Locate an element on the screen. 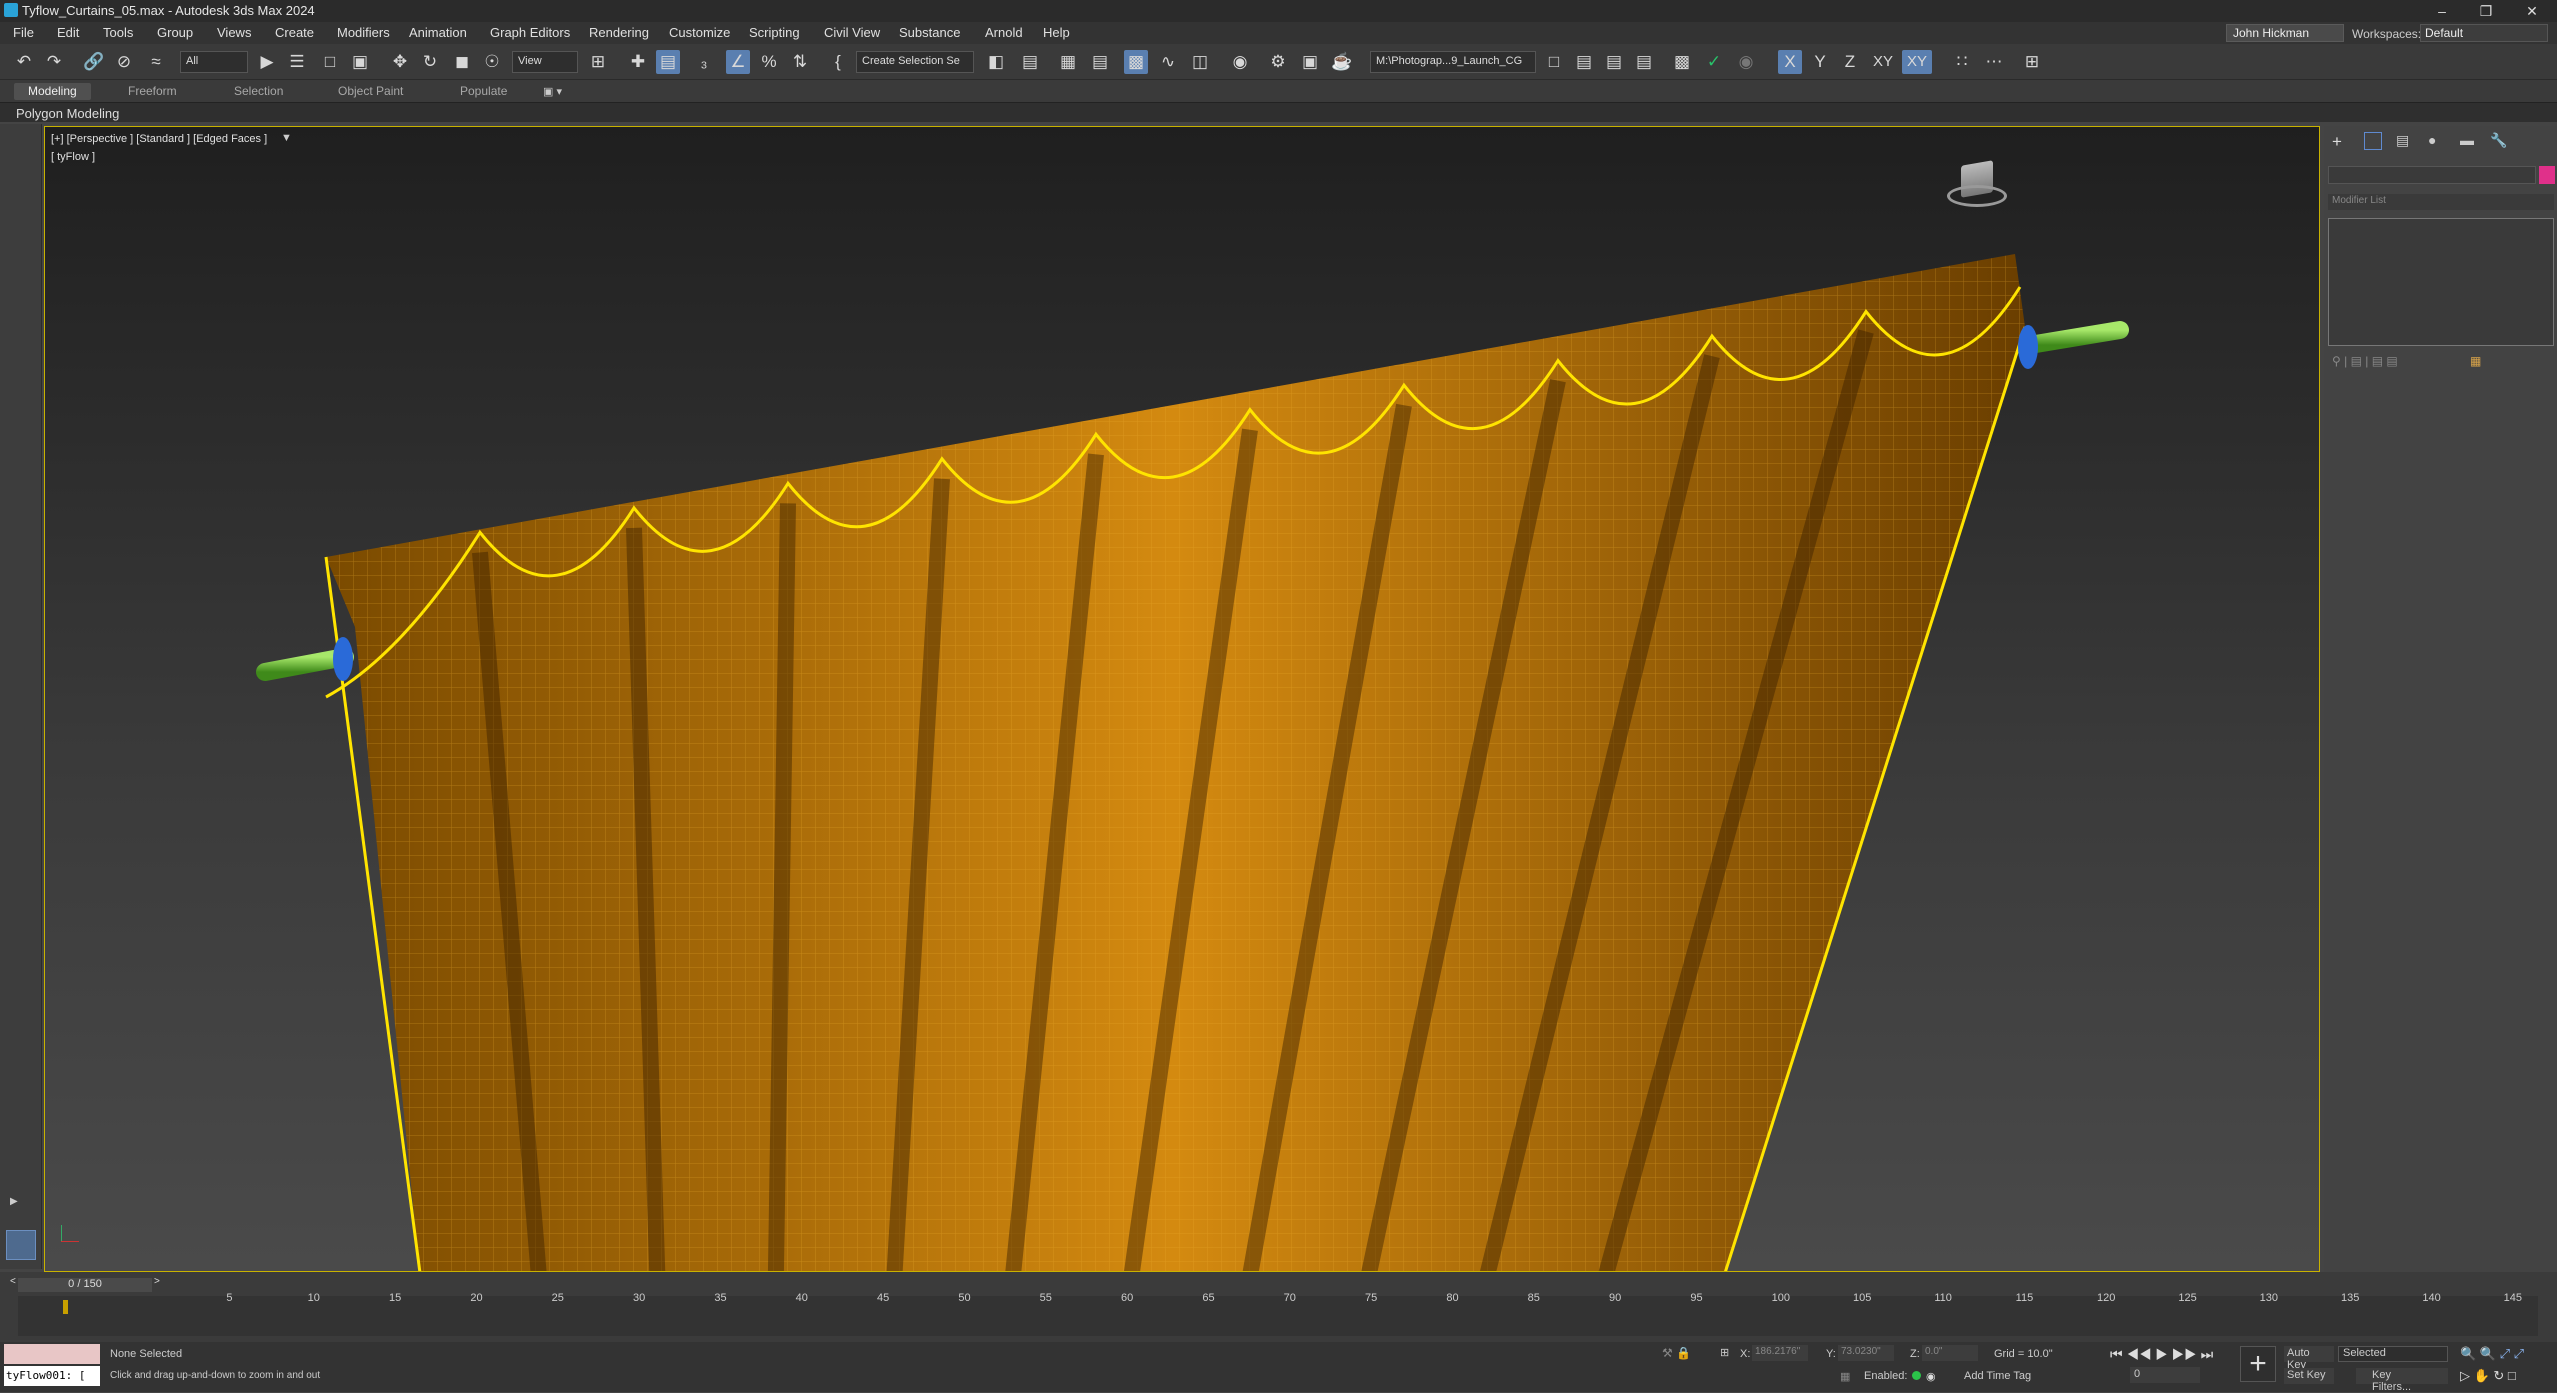 Image resolution: width=2557 pixels, height=1393 pixels. curve-editor-icon: ∿ is located at coordinates (1168, 62).